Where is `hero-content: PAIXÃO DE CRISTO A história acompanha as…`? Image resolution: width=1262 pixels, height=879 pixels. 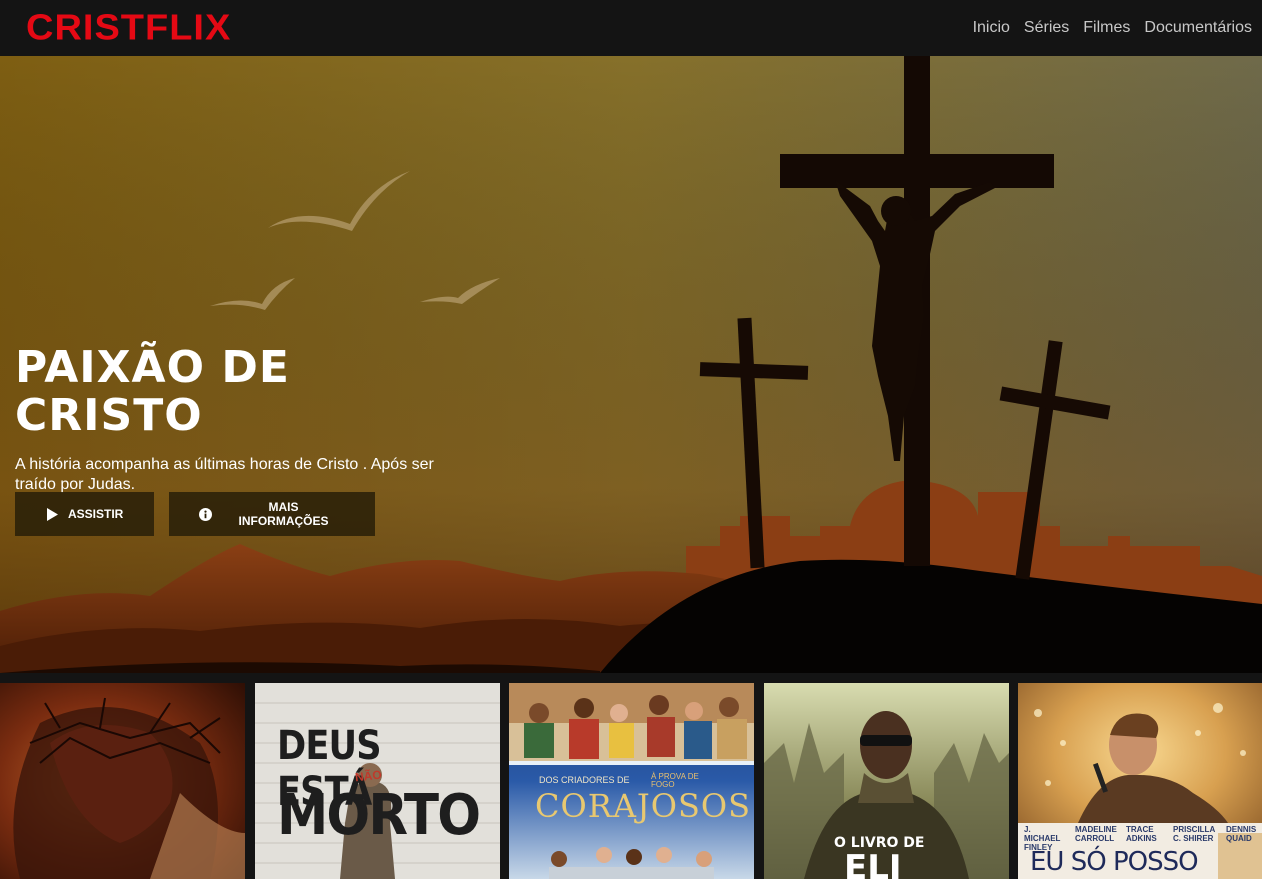 hero-content: PAIXÃO DE CRISTO A história acompanha as… is located at coordinates (235, 418).